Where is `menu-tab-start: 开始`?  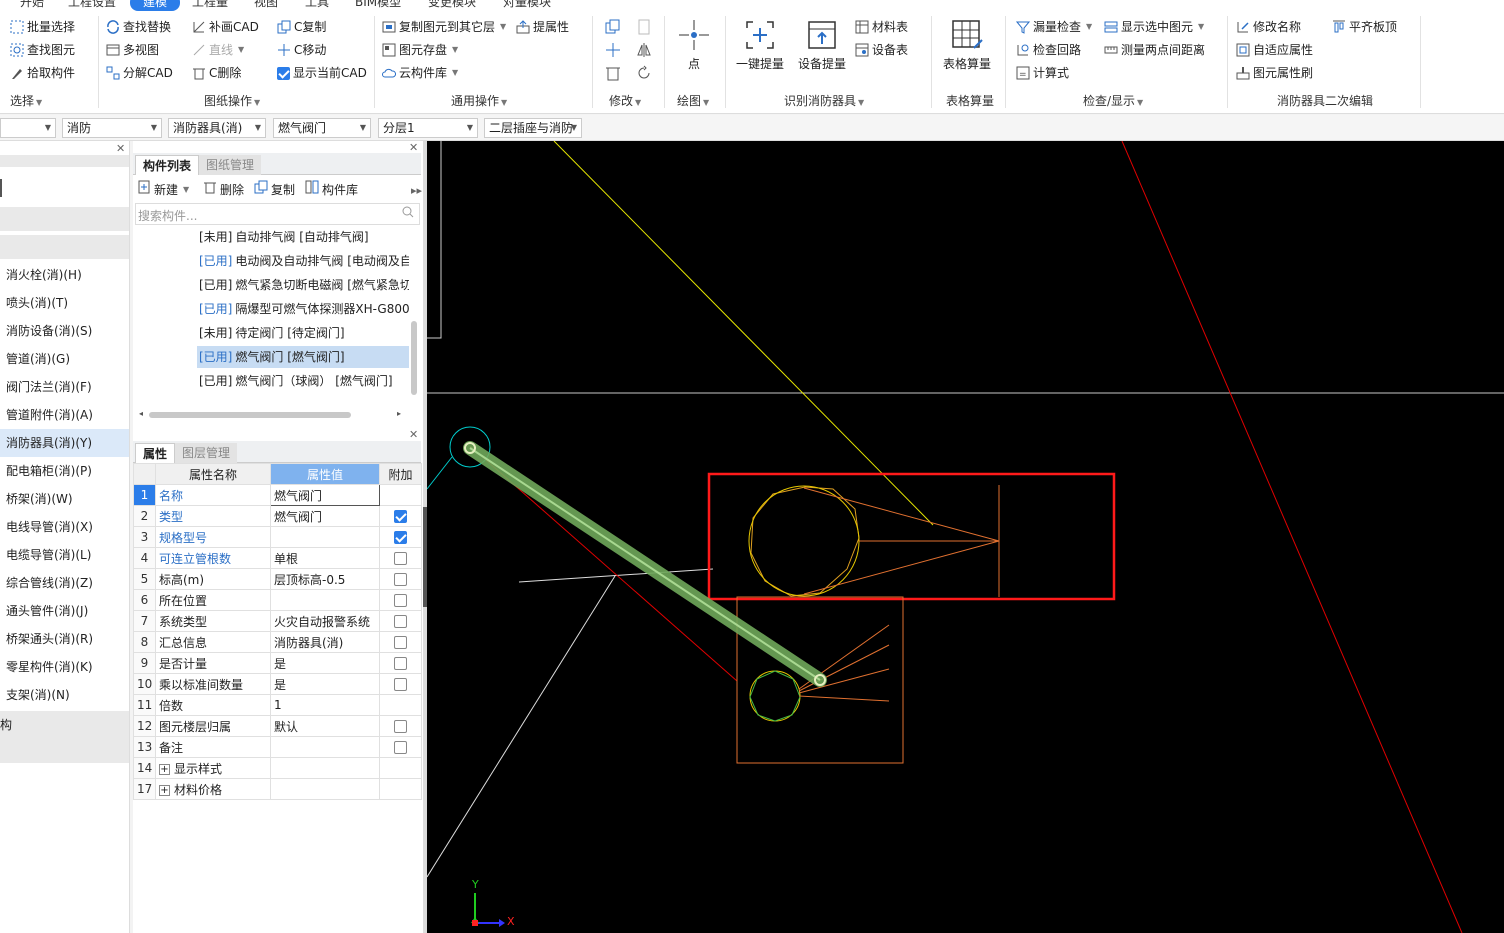
menu-tab-start: 开始 is located at coordinates (32, 5).